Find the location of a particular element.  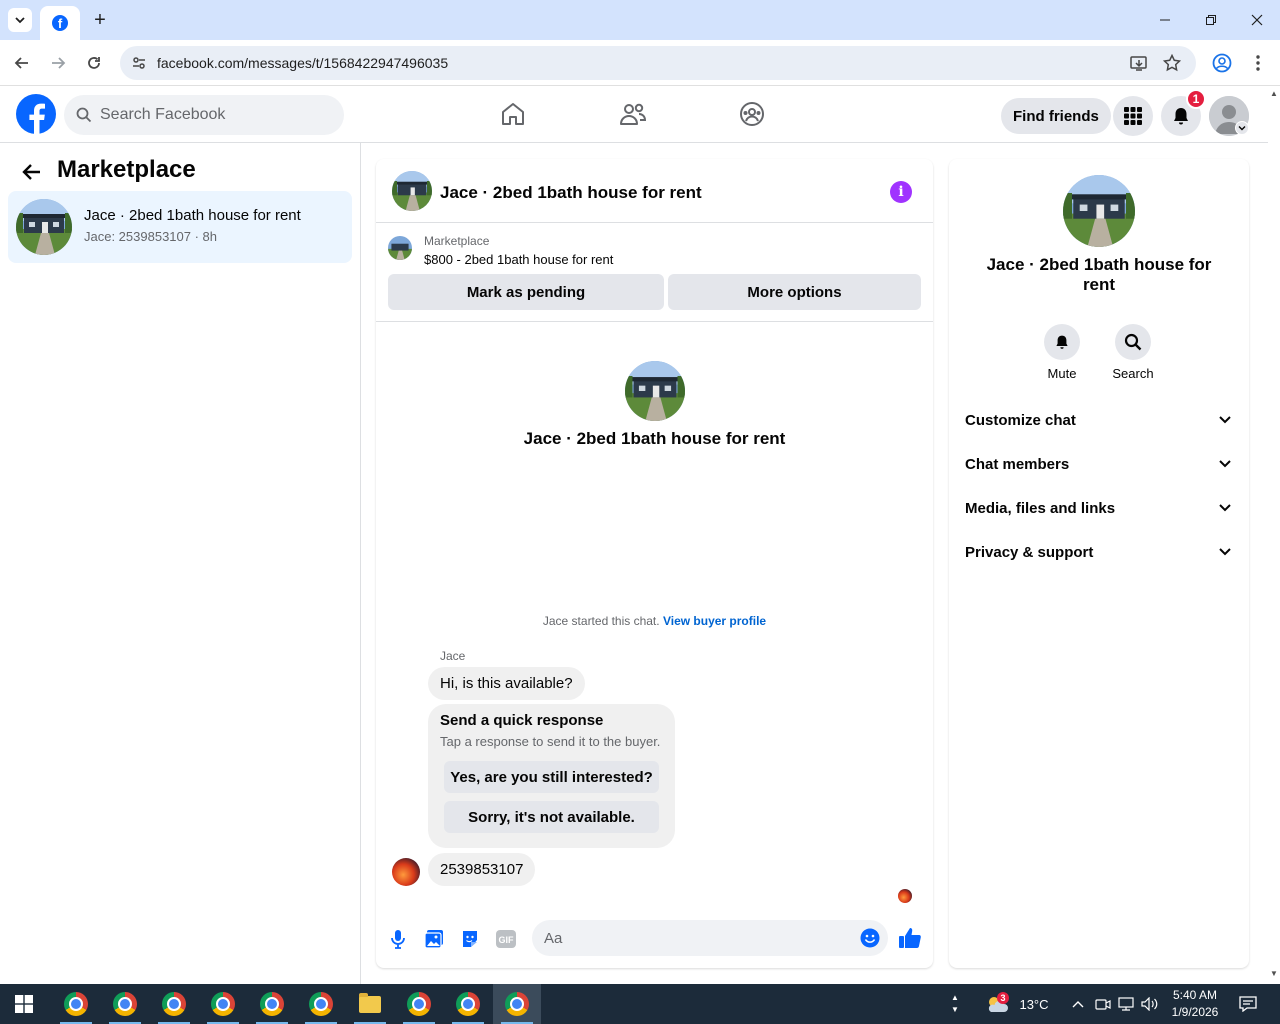

search-action: Search is located at coordinates (1133, 352).